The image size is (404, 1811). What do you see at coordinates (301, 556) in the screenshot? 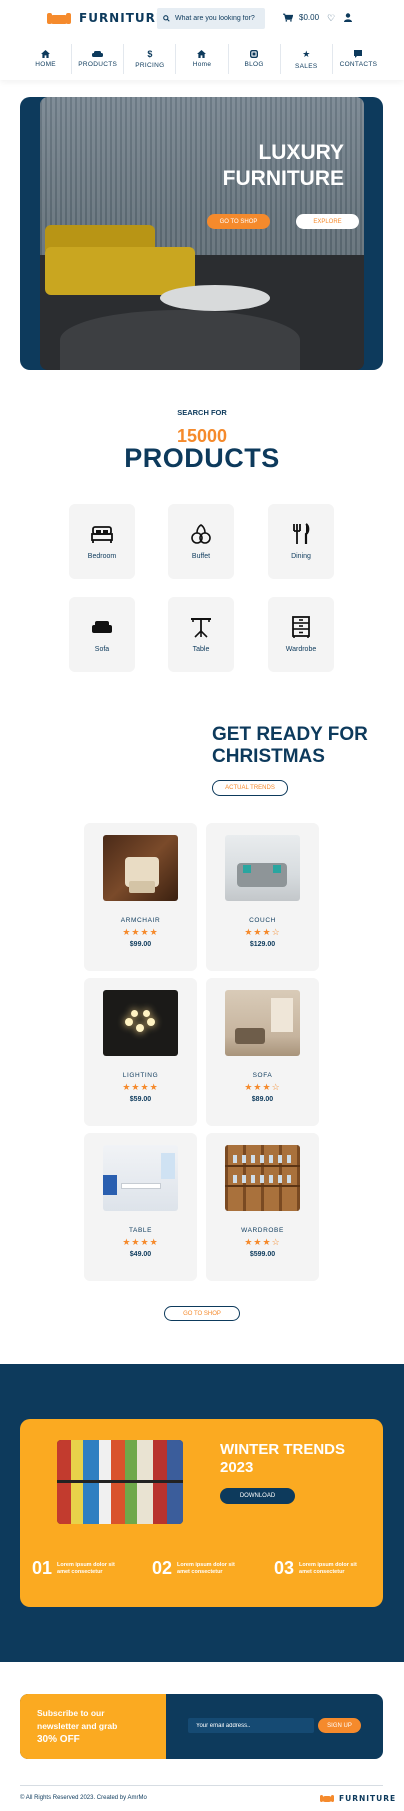
I see `category-label: Dining` at bounding box center [301, 556].